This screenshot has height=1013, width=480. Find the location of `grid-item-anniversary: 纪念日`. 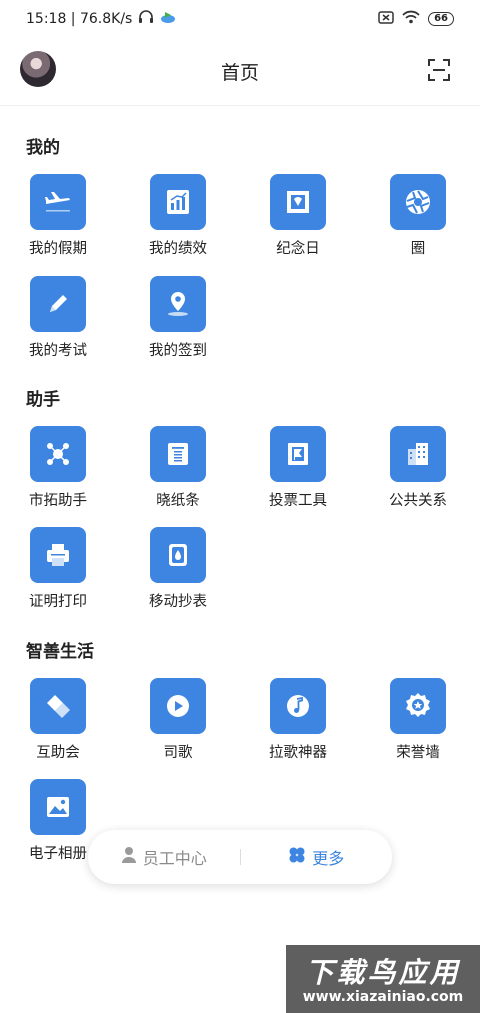

grid-item-anniversary: 纪念日 is located at coordinates (300, 222).